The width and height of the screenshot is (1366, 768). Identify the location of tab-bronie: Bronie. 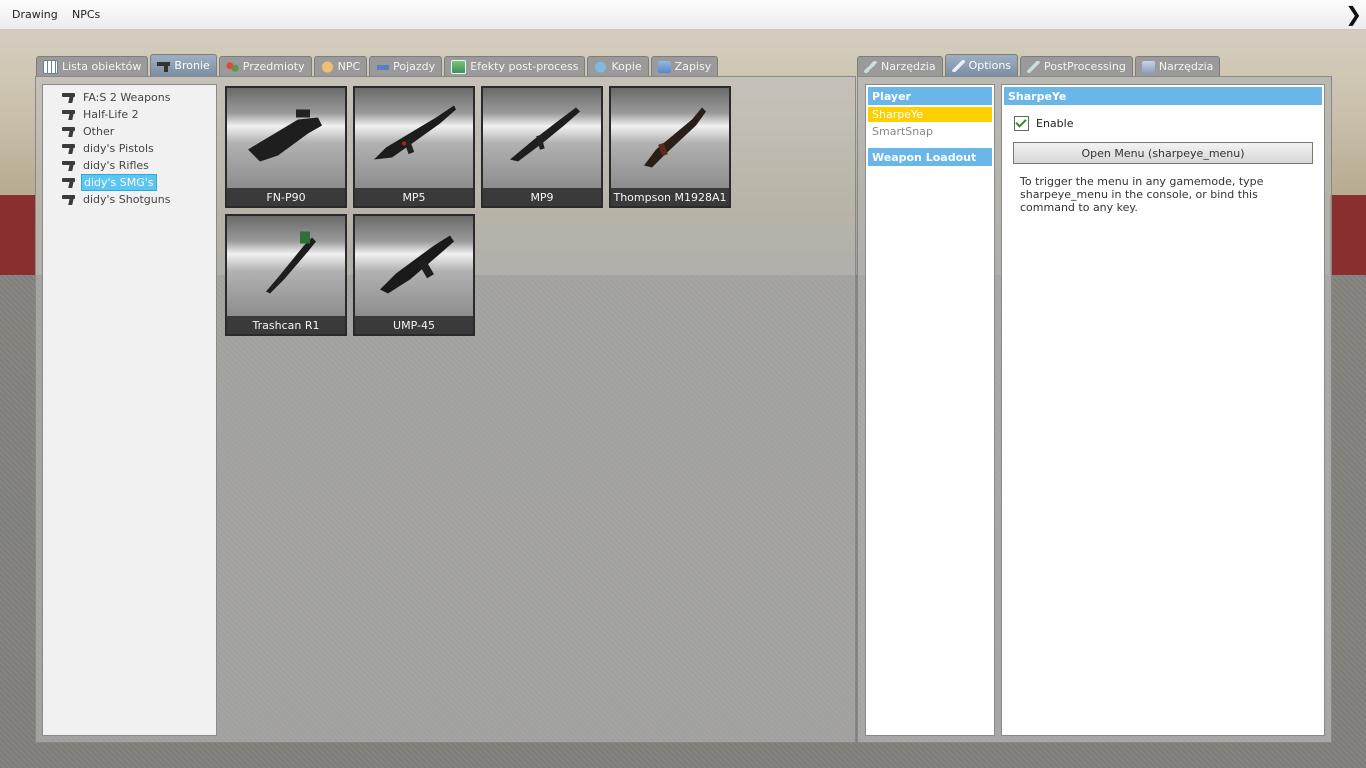
(183, 65).